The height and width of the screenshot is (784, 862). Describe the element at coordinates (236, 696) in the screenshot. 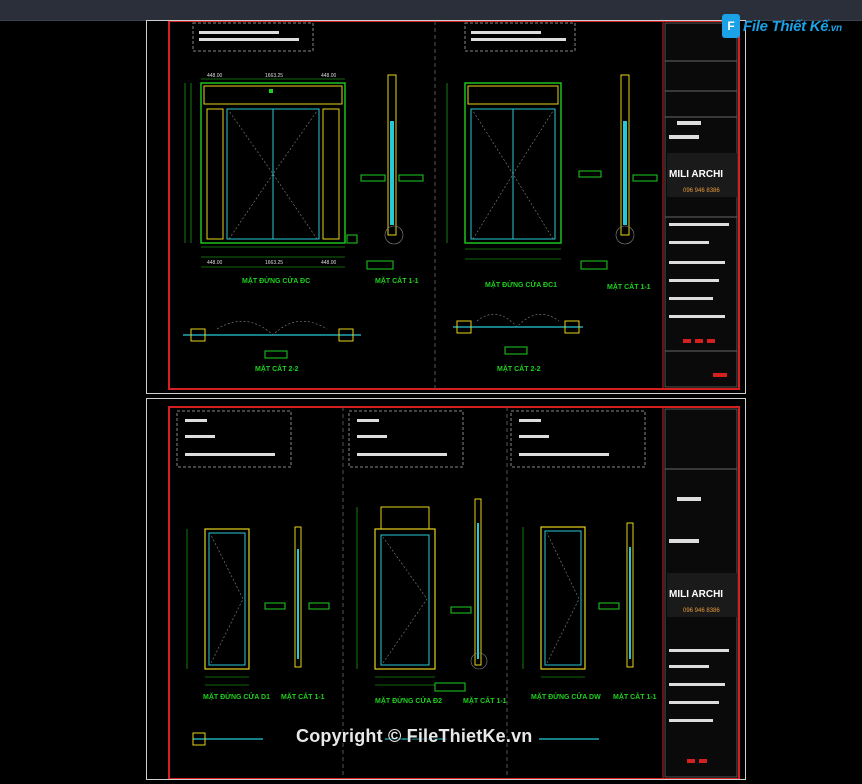

I see `elev-title-d1: MẶT ĐỨNG CỬA D1` at that location.